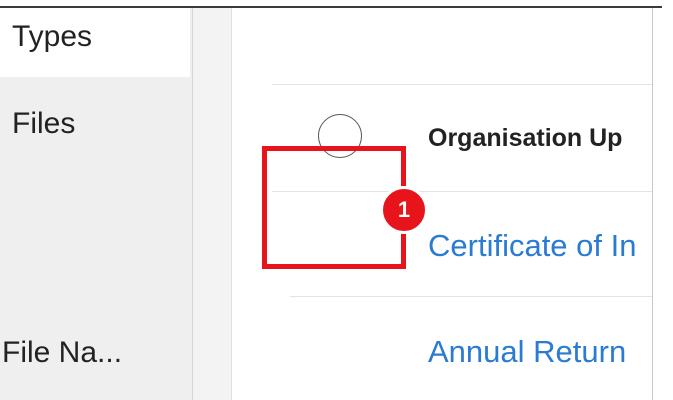 Image resolution: width=673 pixels, height=400 pixels. What do you see at coordinates (540, 138) in the screenshot?
I see `column-header-name: Organisation Up` at bounding box center [540, 138].